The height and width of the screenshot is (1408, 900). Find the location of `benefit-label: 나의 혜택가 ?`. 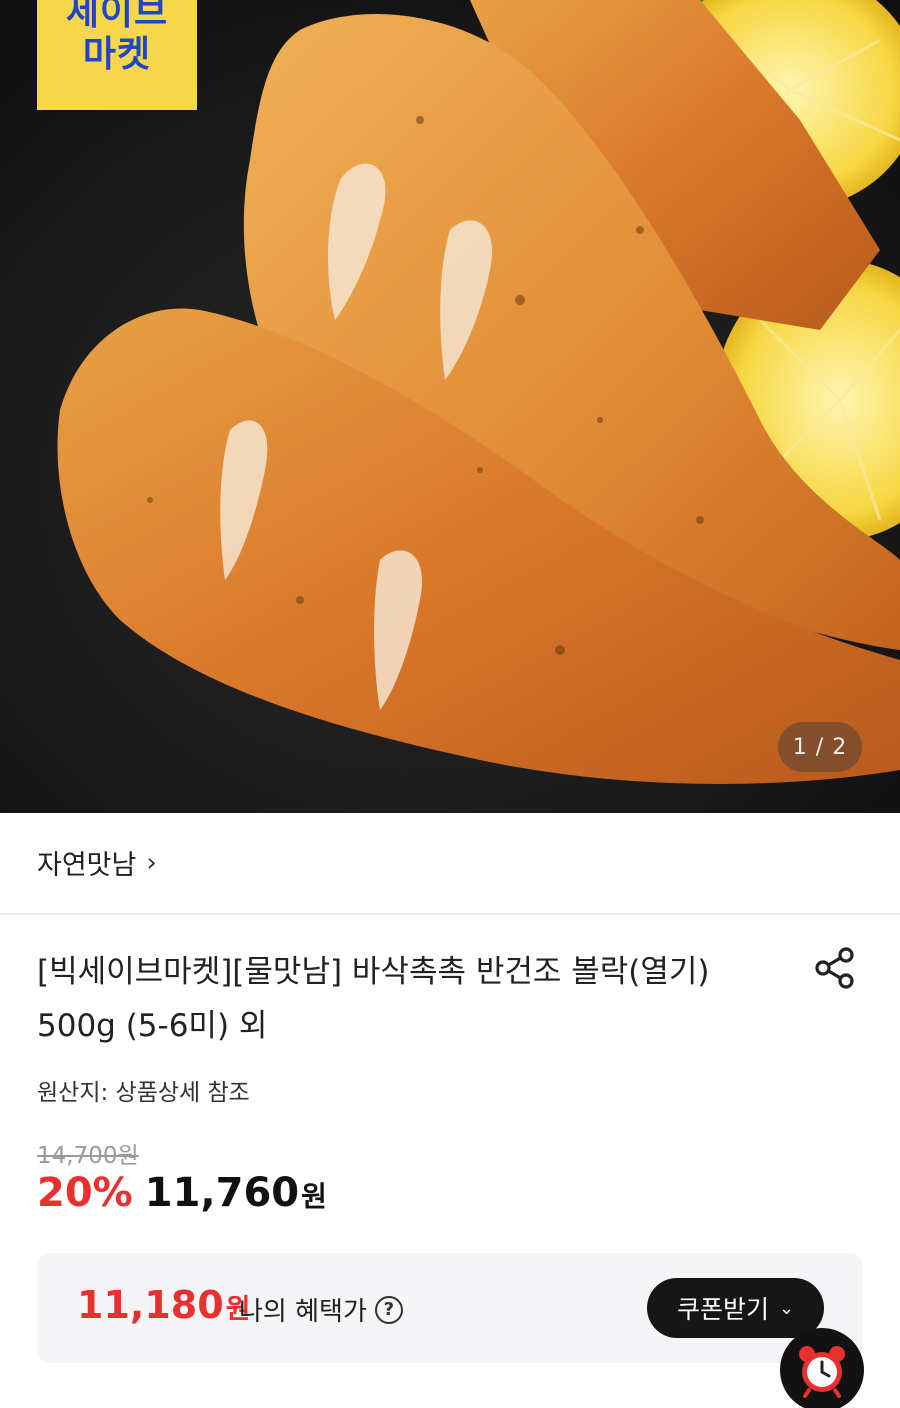

benefit-label: 나의 혜택가 ? is located at coordinates (321, 1309).